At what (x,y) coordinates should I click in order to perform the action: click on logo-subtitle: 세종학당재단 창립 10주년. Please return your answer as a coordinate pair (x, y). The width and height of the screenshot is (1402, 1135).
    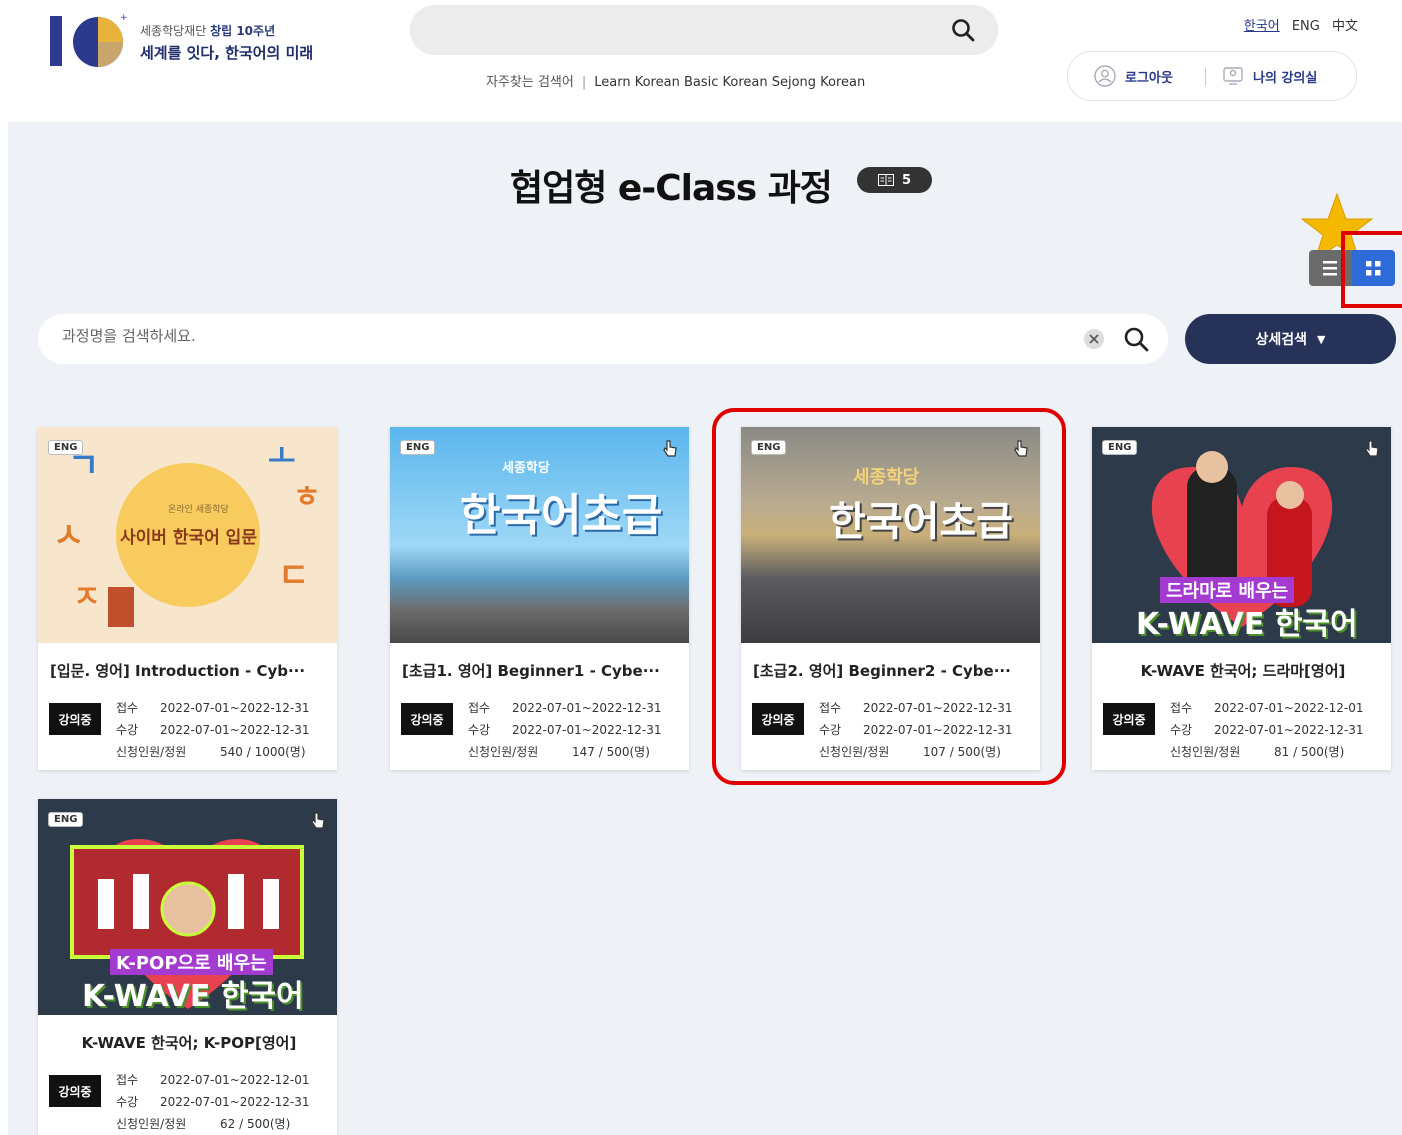
    Looking at the image, I should click on (208, 31).